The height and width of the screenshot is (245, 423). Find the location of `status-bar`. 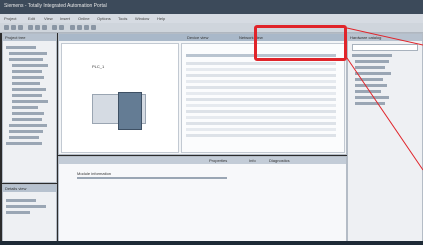

status-bar is located at coordinates (211, 243).